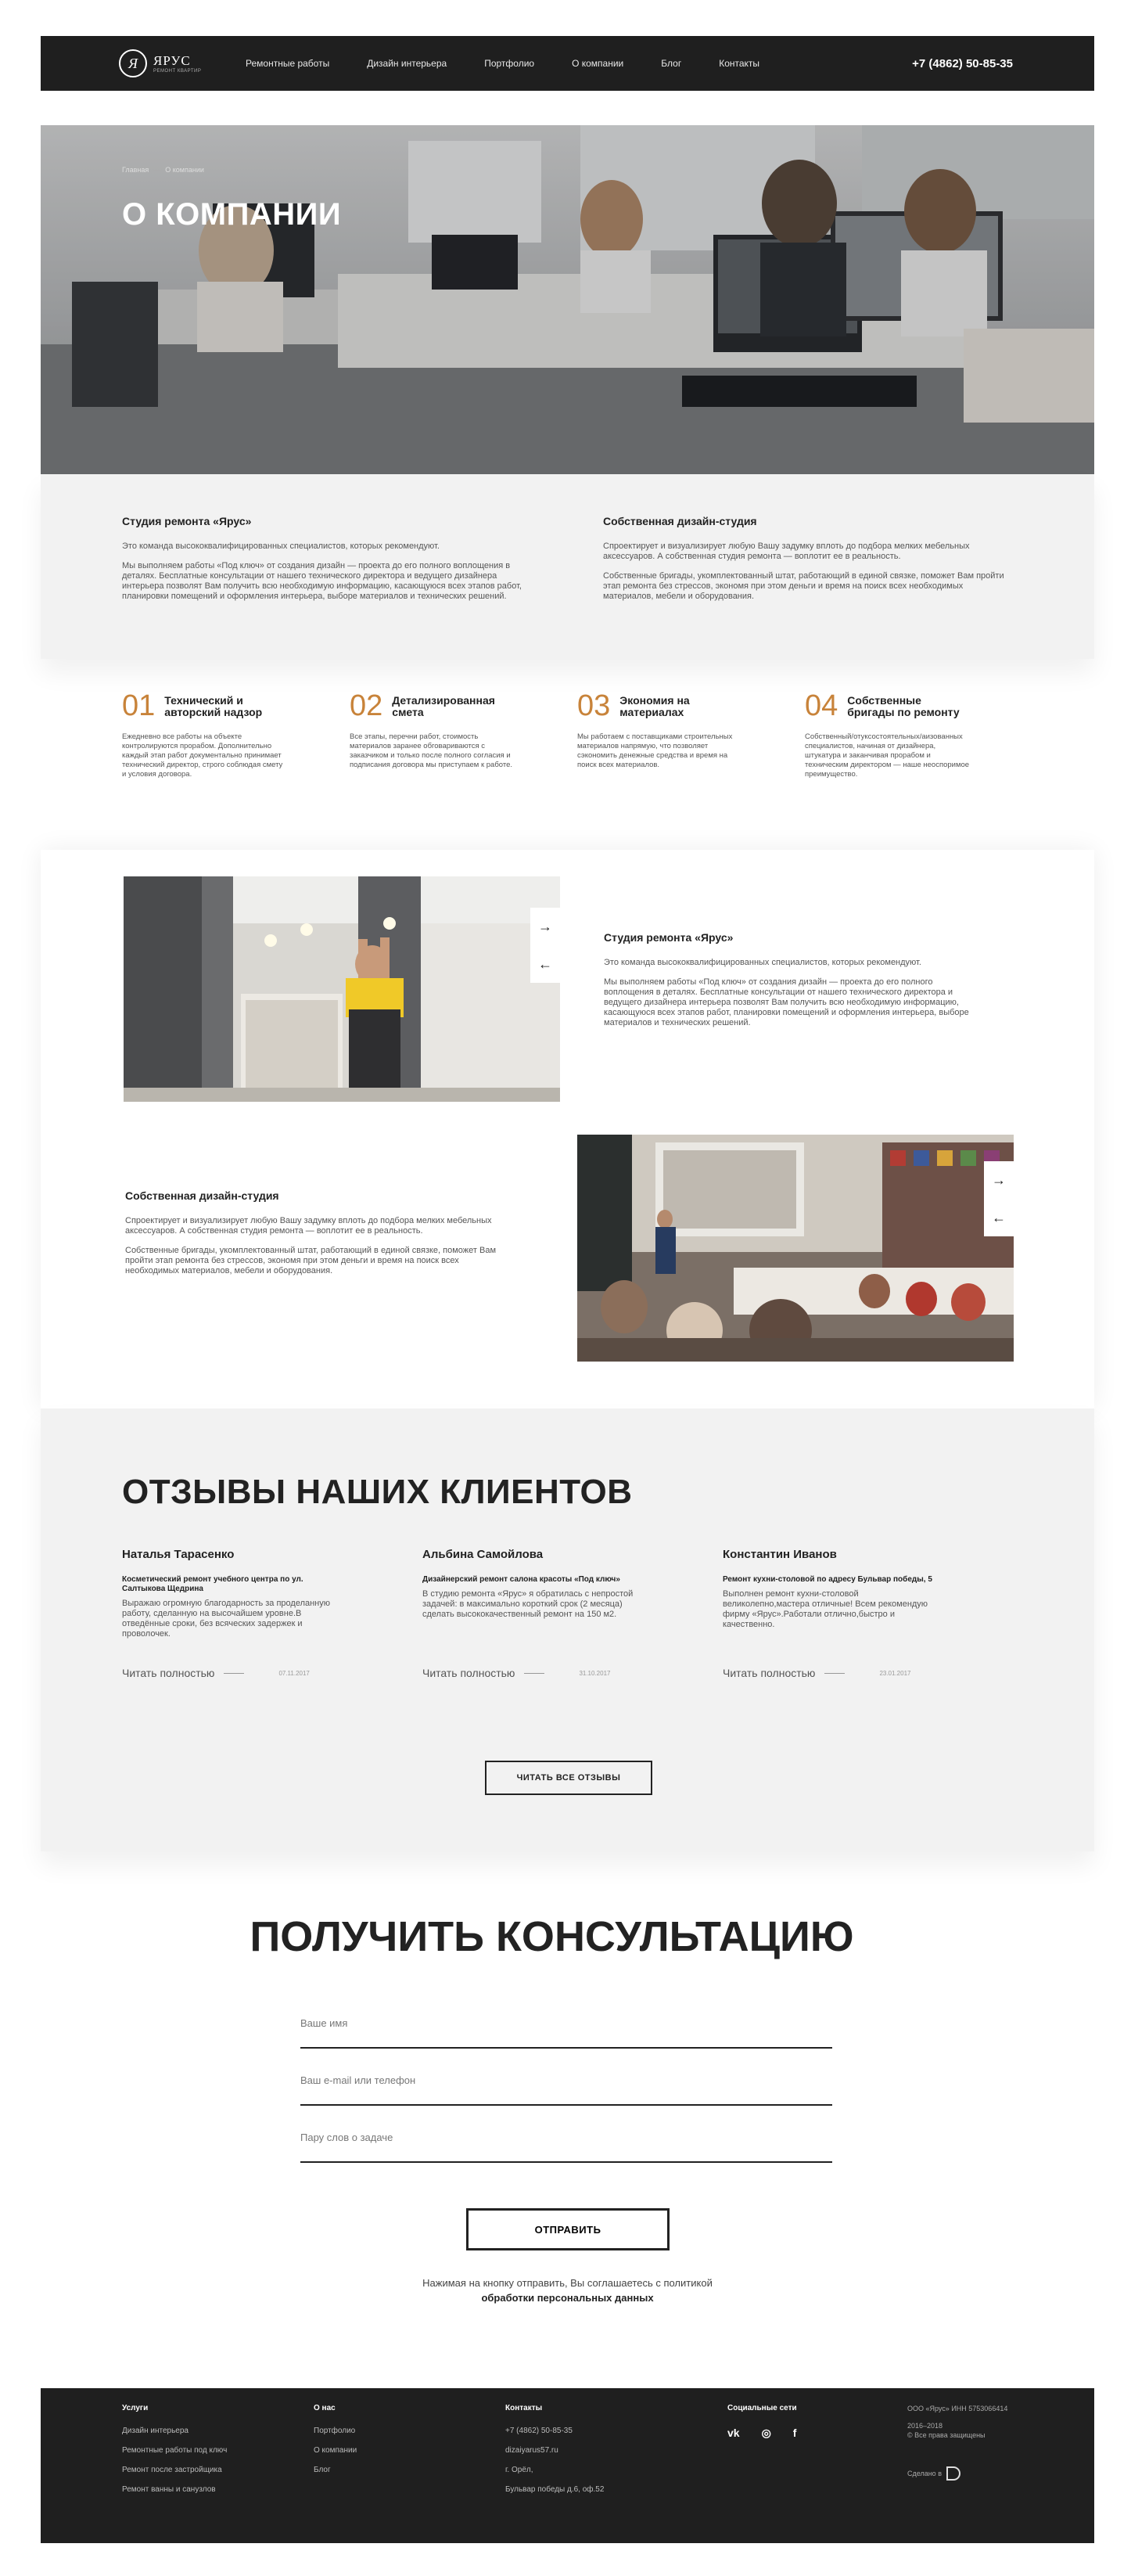 The width and height of the screenshot is (1131, 2576). Describe the element at coordinates (552, 1936) in the screenshot. I see `consultation-title: ПОЛУЧИТЬ КОНСУЛЬТАЦИЮ` at that location.